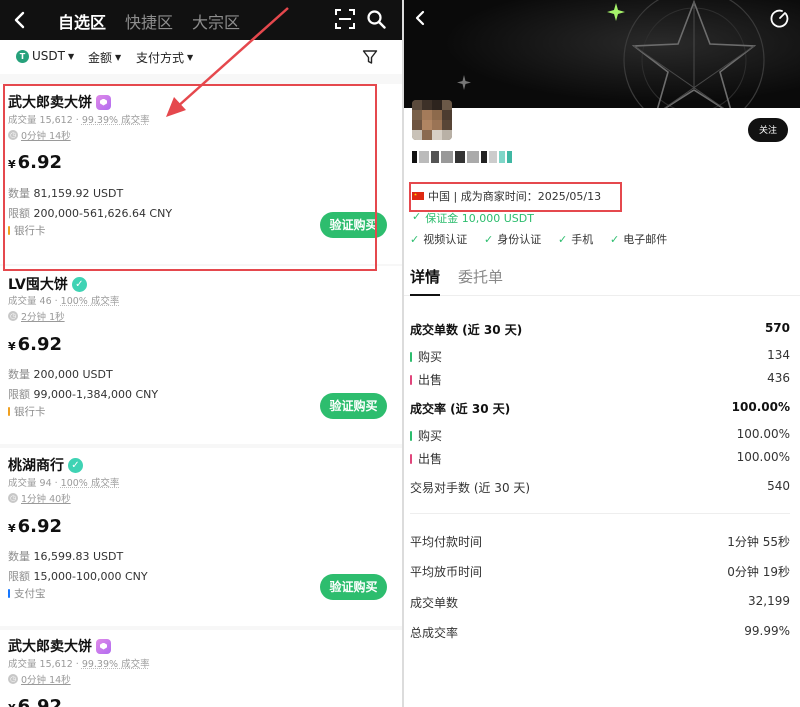  What do you see at coordinates (780, 18) in the screenshot?
I see `speed-gauge-icon` at bounding box center [780, 18].